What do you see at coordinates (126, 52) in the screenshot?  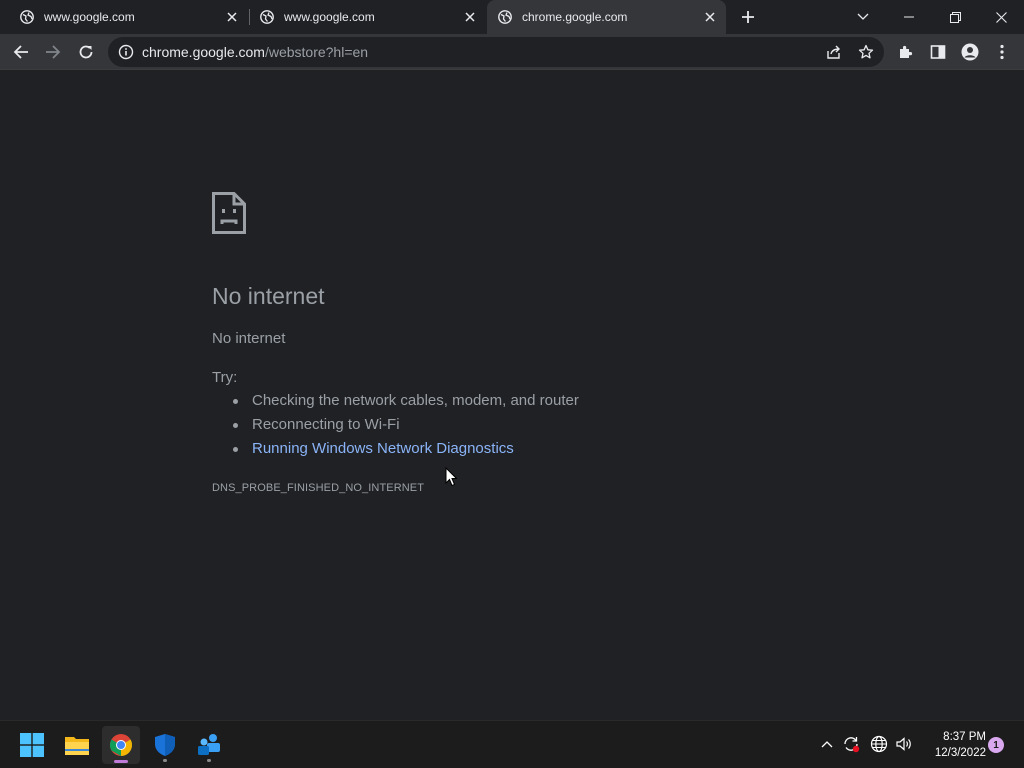 I see `info-icon` at bounding box center [126, 52].